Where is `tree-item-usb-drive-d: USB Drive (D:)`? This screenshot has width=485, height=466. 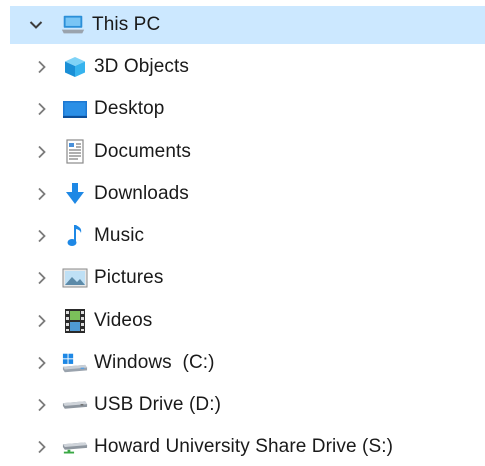 tree-item-usb-drive-d: USB Drive (D:) is located at coordinates (242, 405).